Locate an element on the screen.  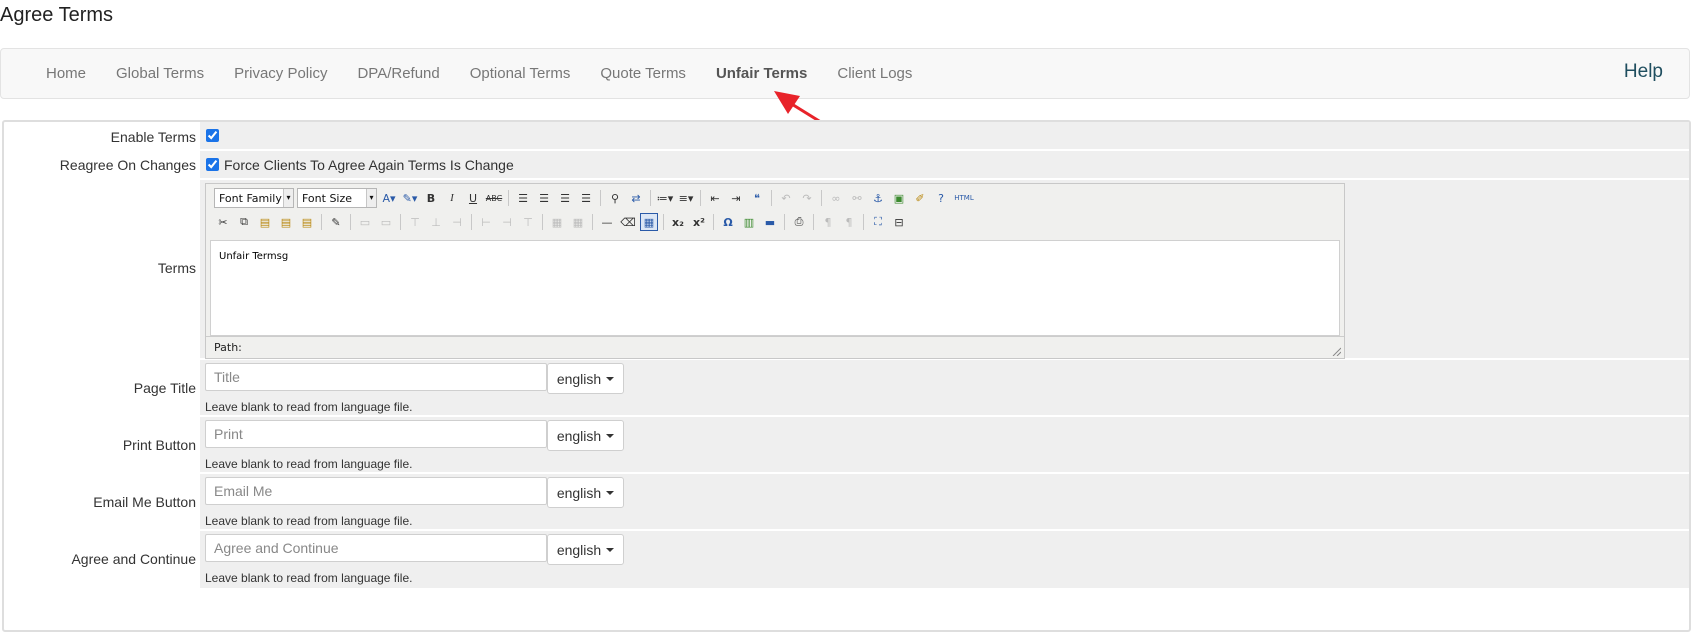
select-all-icon: ✎ is located at coordinates (336, 222).